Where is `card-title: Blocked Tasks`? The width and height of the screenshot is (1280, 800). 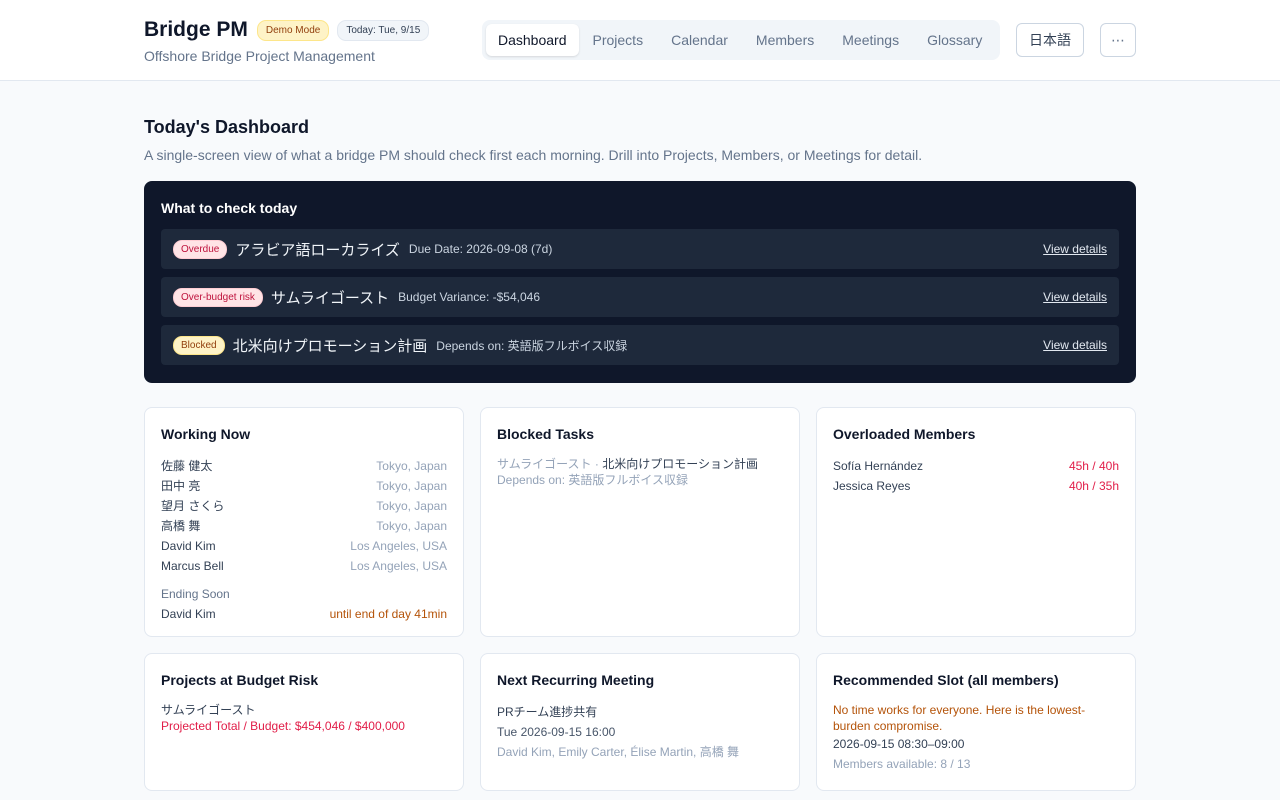
card-title: Blocked Tasks is located at coordinates (546, 434).